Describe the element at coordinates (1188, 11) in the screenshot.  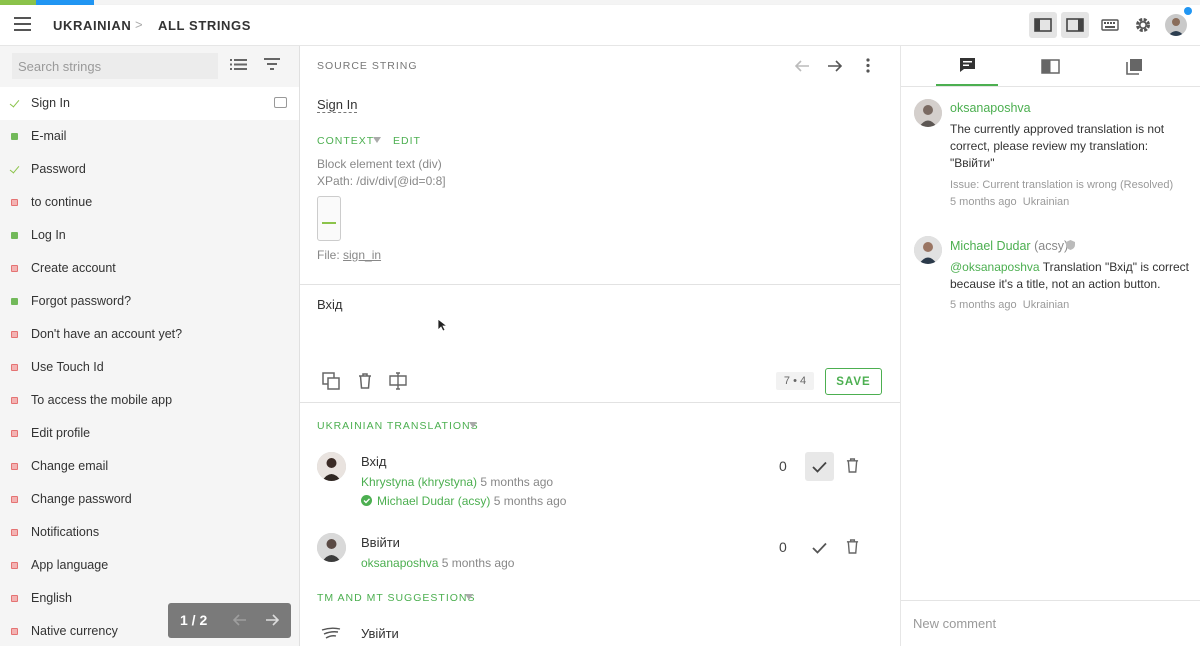
I see `notification-dot` at that location.